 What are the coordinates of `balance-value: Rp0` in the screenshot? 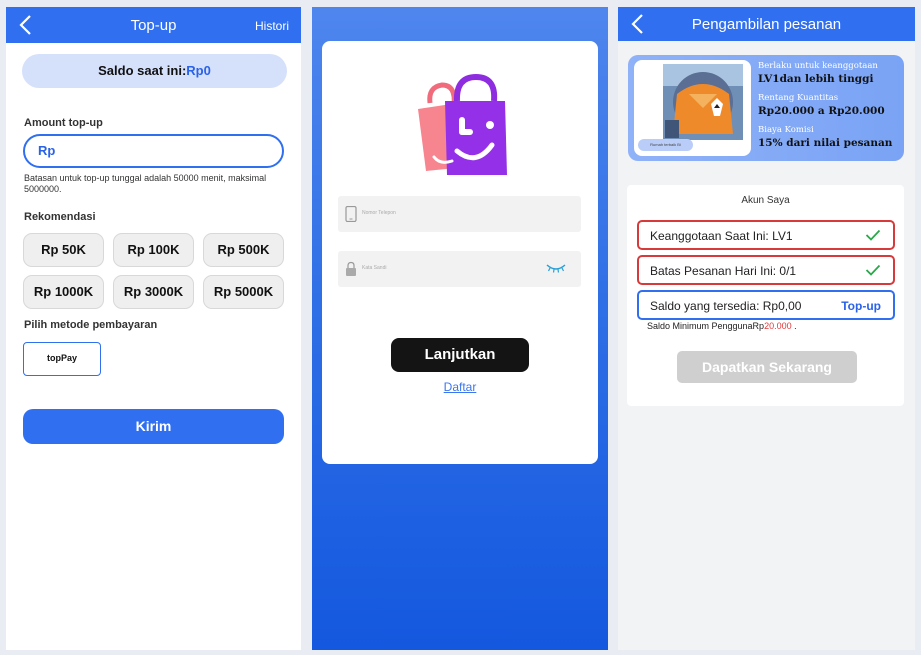 It's located at (198, 70).